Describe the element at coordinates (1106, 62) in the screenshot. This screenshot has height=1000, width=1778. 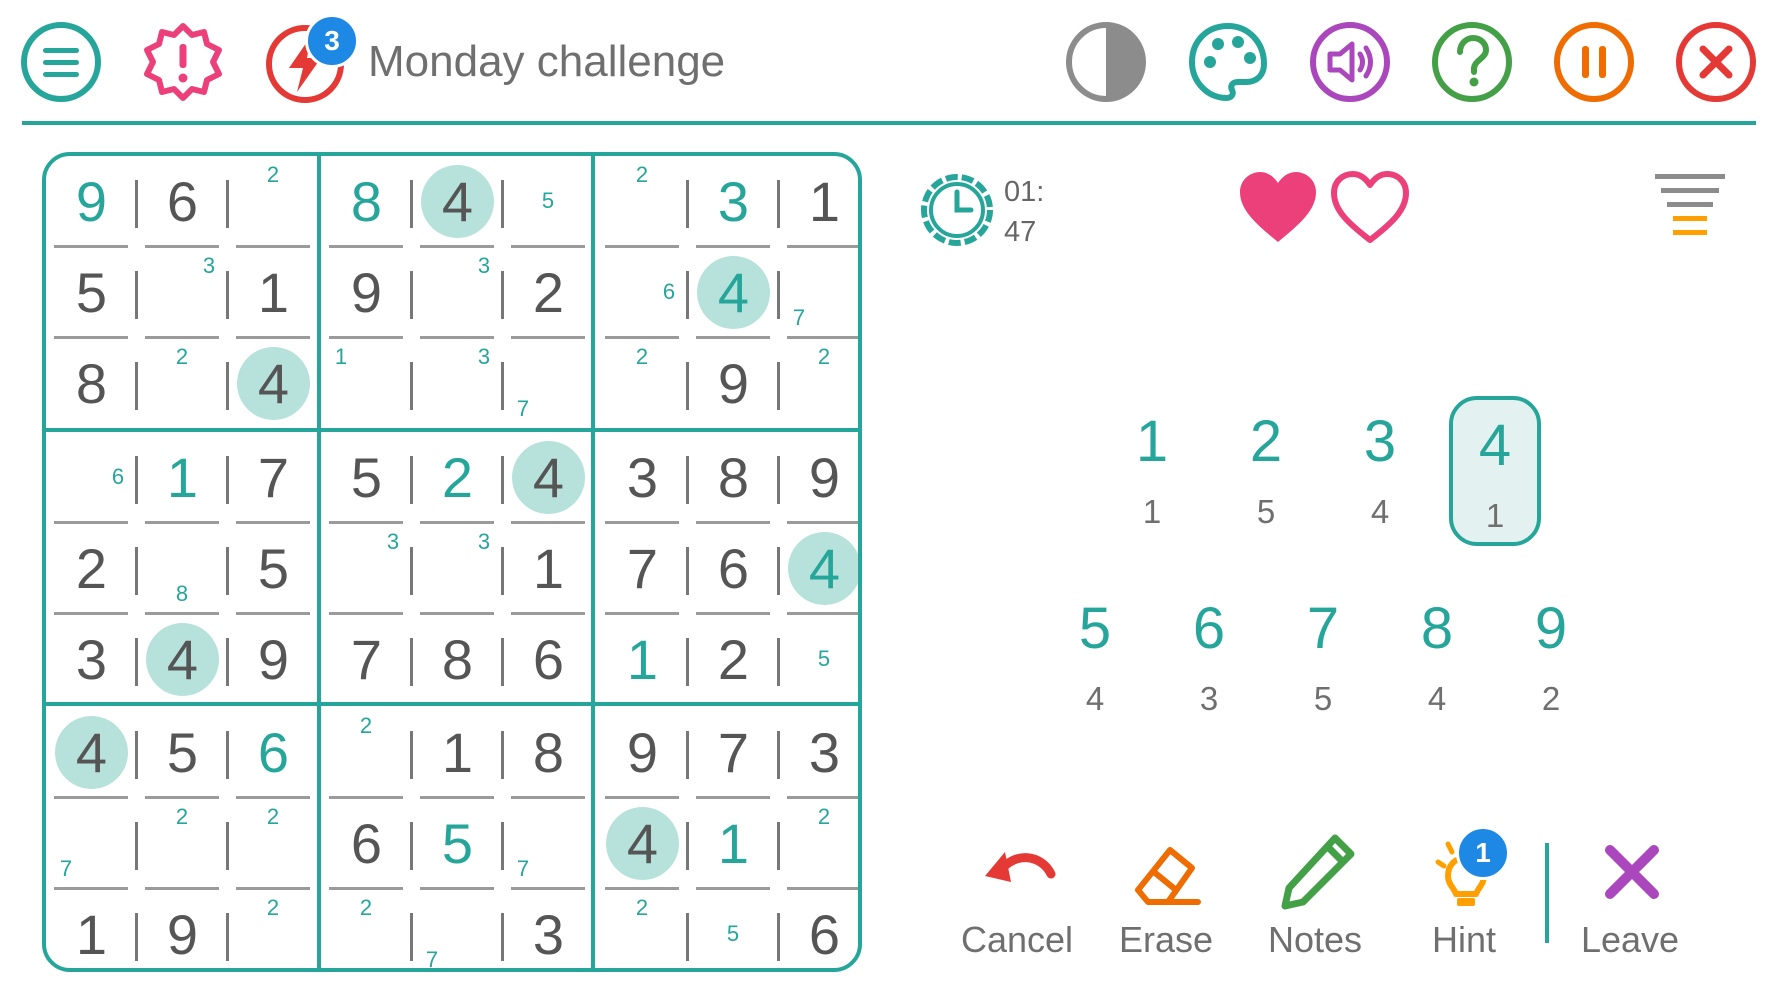
I see `contrast-button` at that location.